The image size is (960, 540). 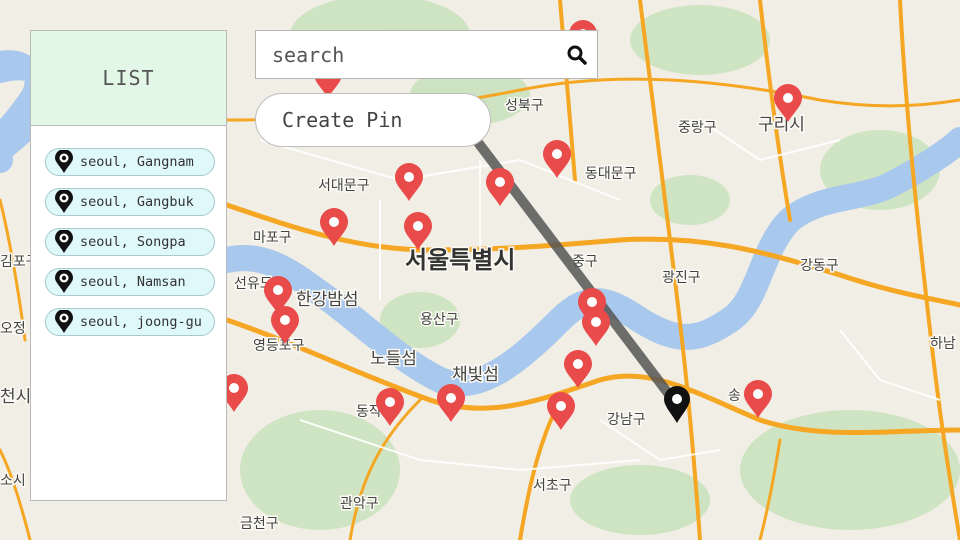 What do you see at coordinates (611, 174) in the screenshot?
I see `map-label-dongdaemun: 동대문구` at bounding box center [611, 174].